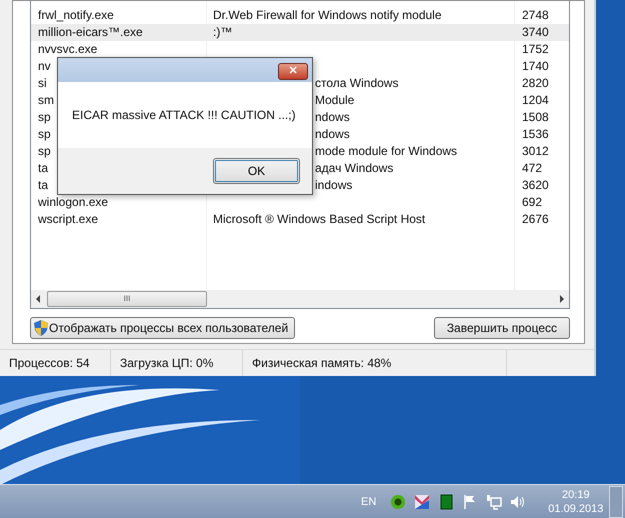 The image size is (625, 518). I want to click on dialog-message: EICAR massive ATTACK !!! CAUTION ...;), so click(184, 115).